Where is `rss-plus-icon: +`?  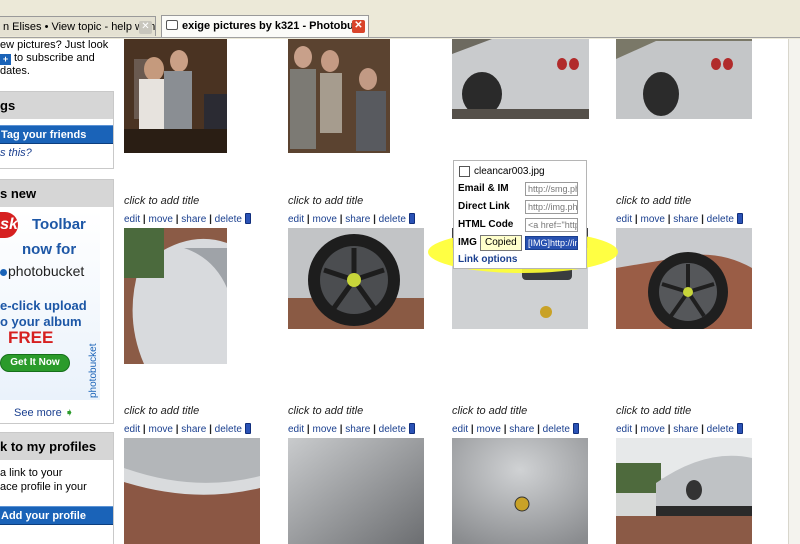
rss-plus-icon: + is located at coordinates (5, 59).